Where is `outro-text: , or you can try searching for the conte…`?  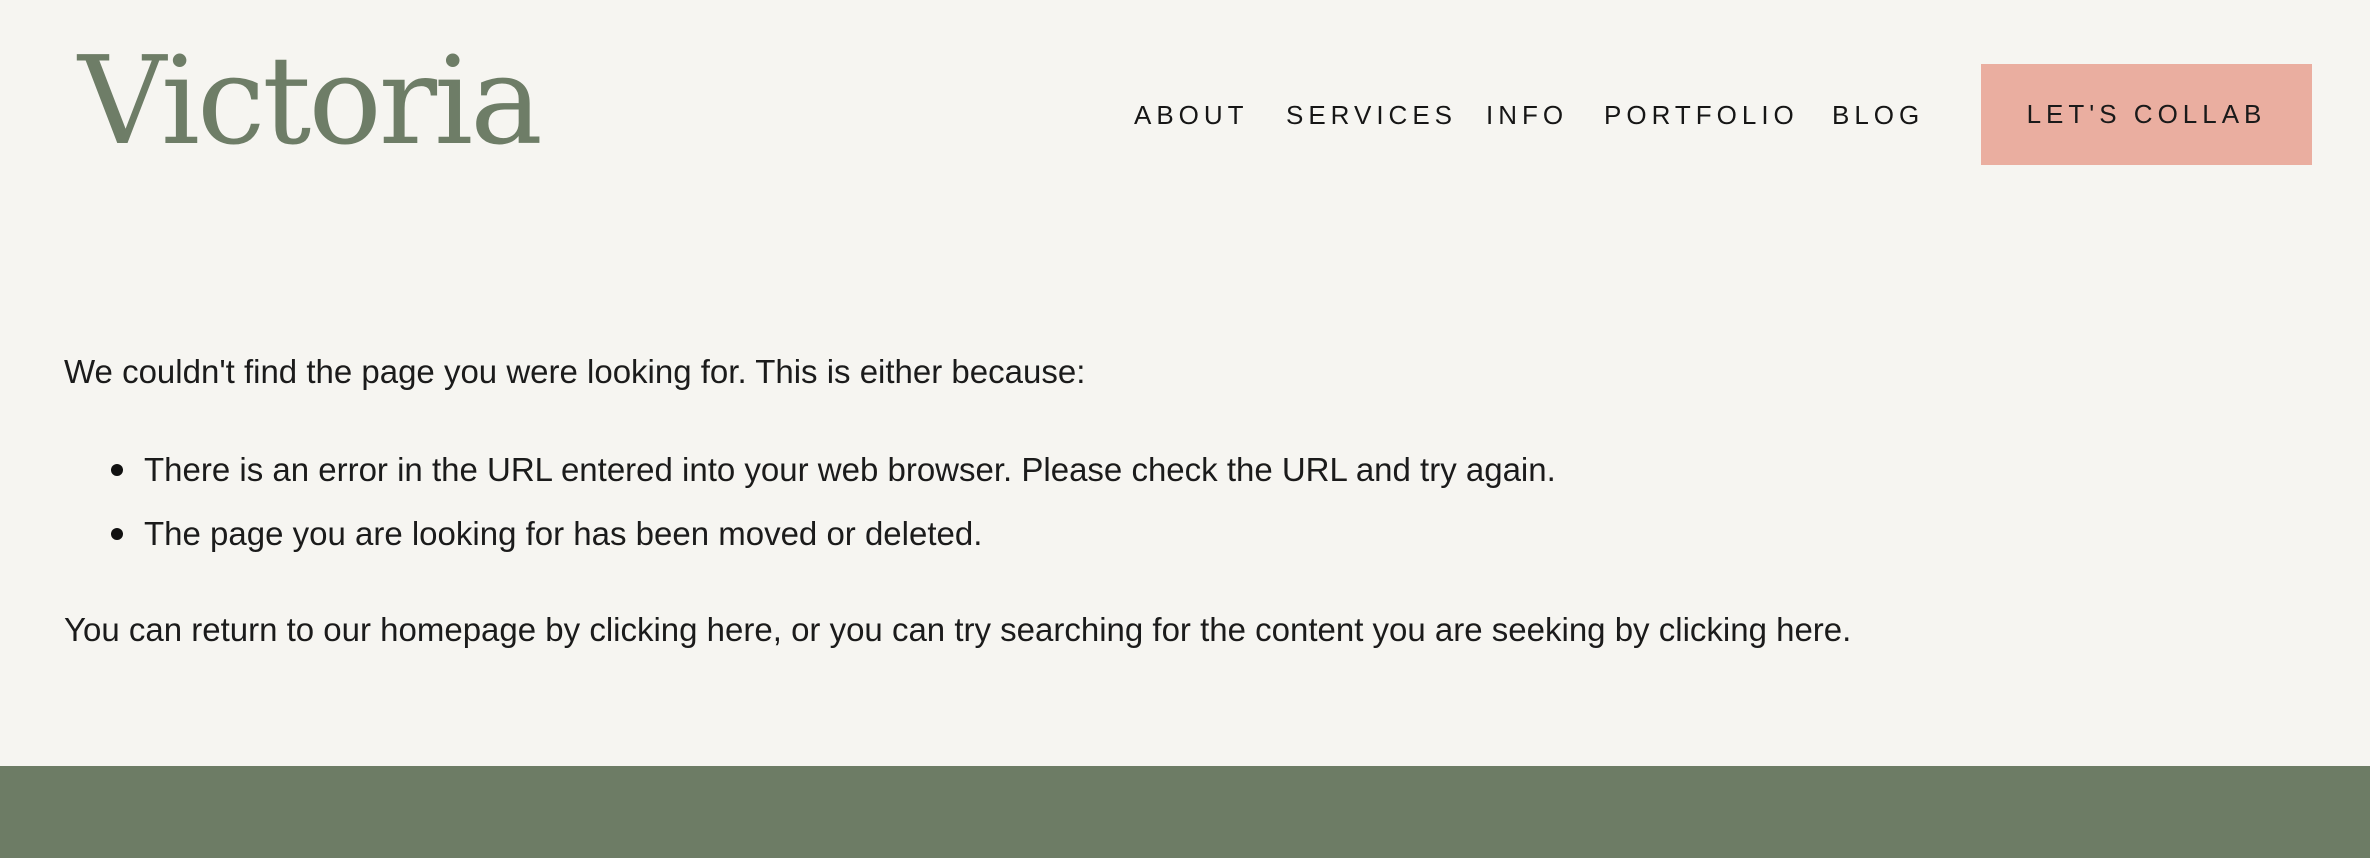 outro-text: , or you can try searching for the conte… is located at coordinates (1215, 629).